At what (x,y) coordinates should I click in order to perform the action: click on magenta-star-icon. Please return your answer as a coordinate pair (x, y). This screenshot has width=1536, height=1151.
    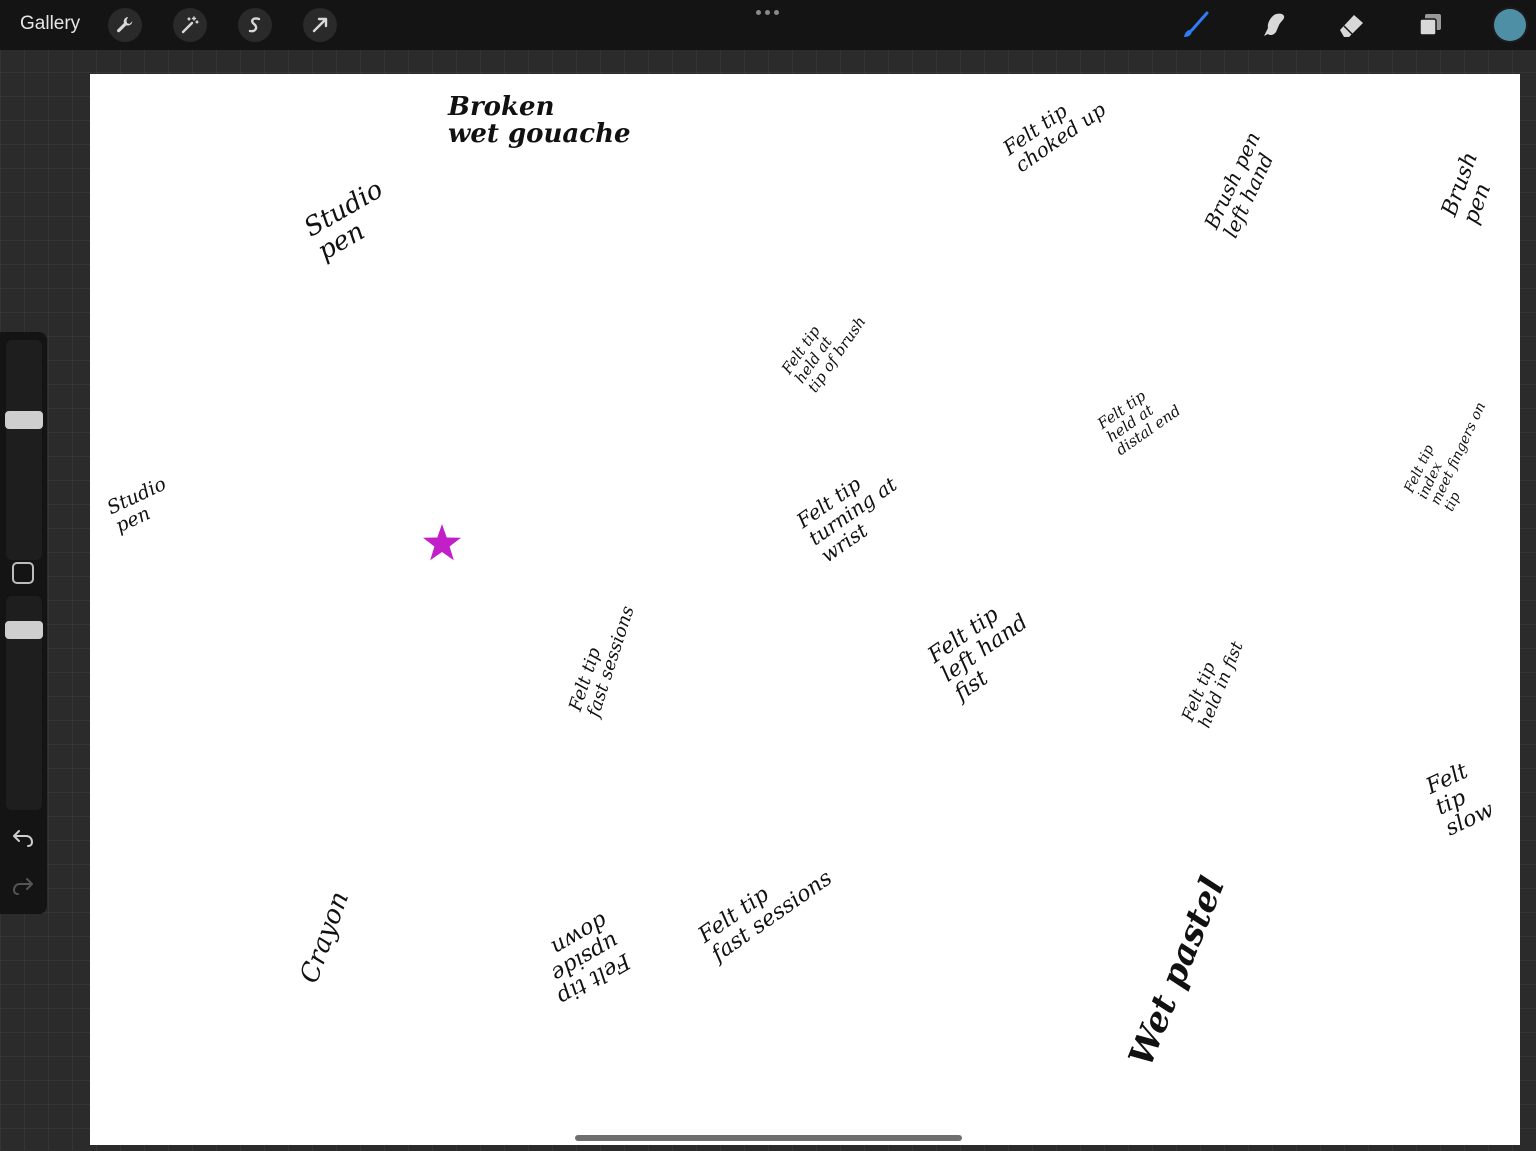
    Looking at the image, I should click on (442, 542).